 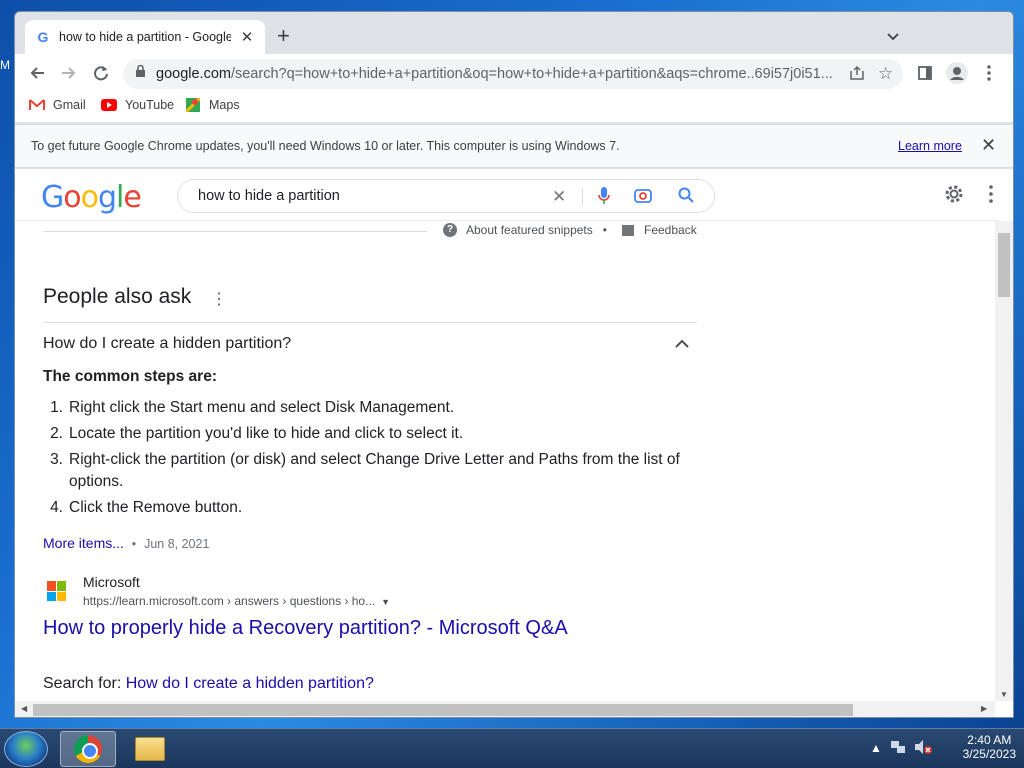 I want to click on snippet-footer: ? About featured snippets • Feedback, so click(x=373, y=234).